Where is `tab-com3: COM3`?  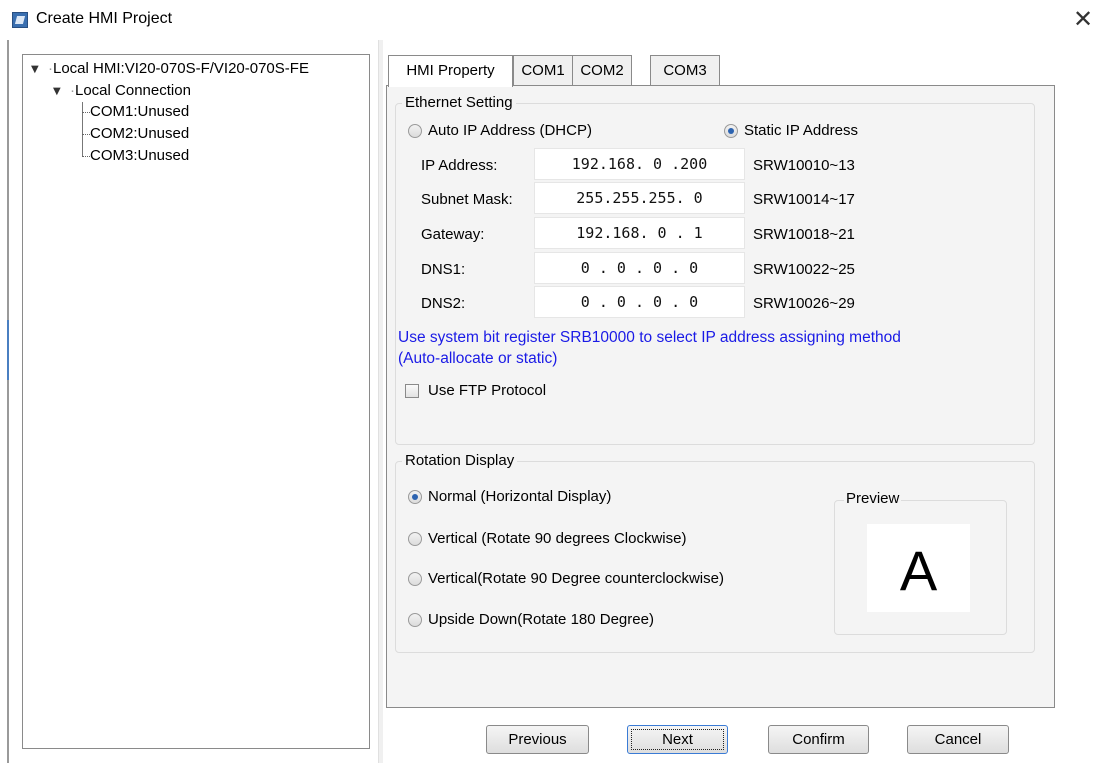 tab-com3: COM3 is located at coordinates (685, 70).